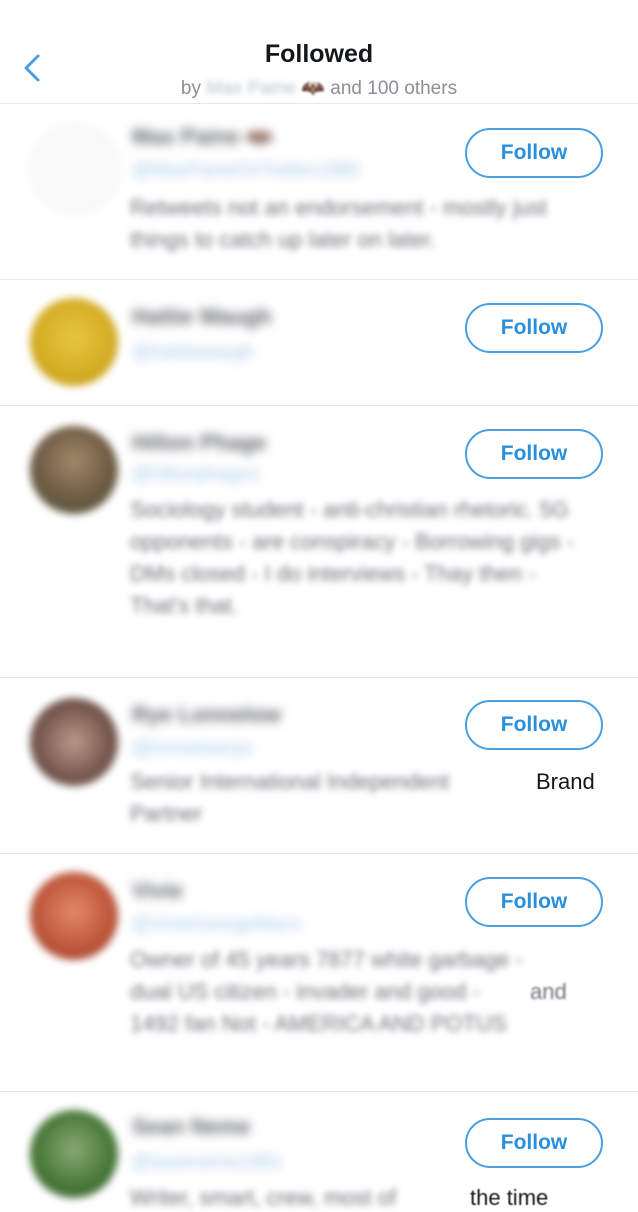 The image size is (638, 1212). I want to click on subtitle-prefix: by, so click(190, 88).